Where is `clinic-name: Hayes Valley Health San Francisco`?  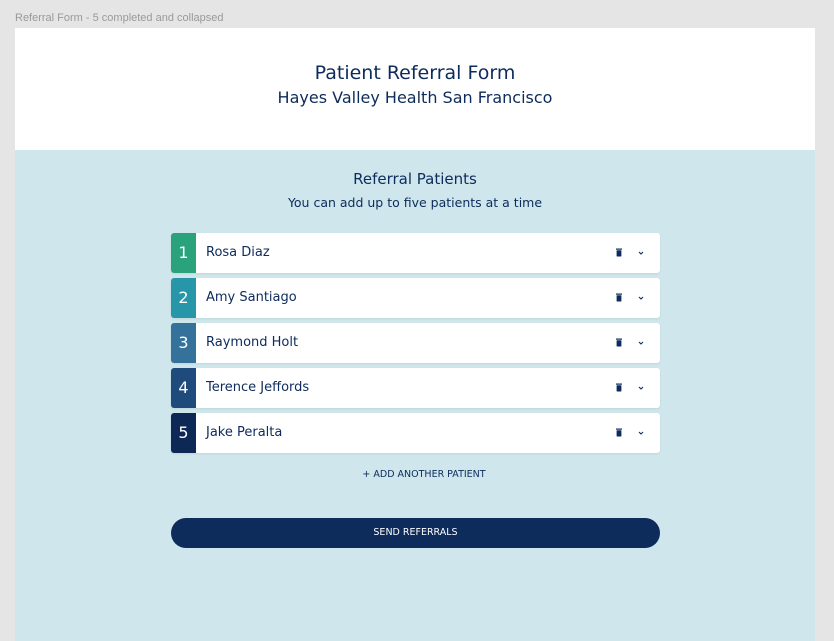
clinic-name: Hayes Valley Health San Francisco is located at coordinates (415, 97).